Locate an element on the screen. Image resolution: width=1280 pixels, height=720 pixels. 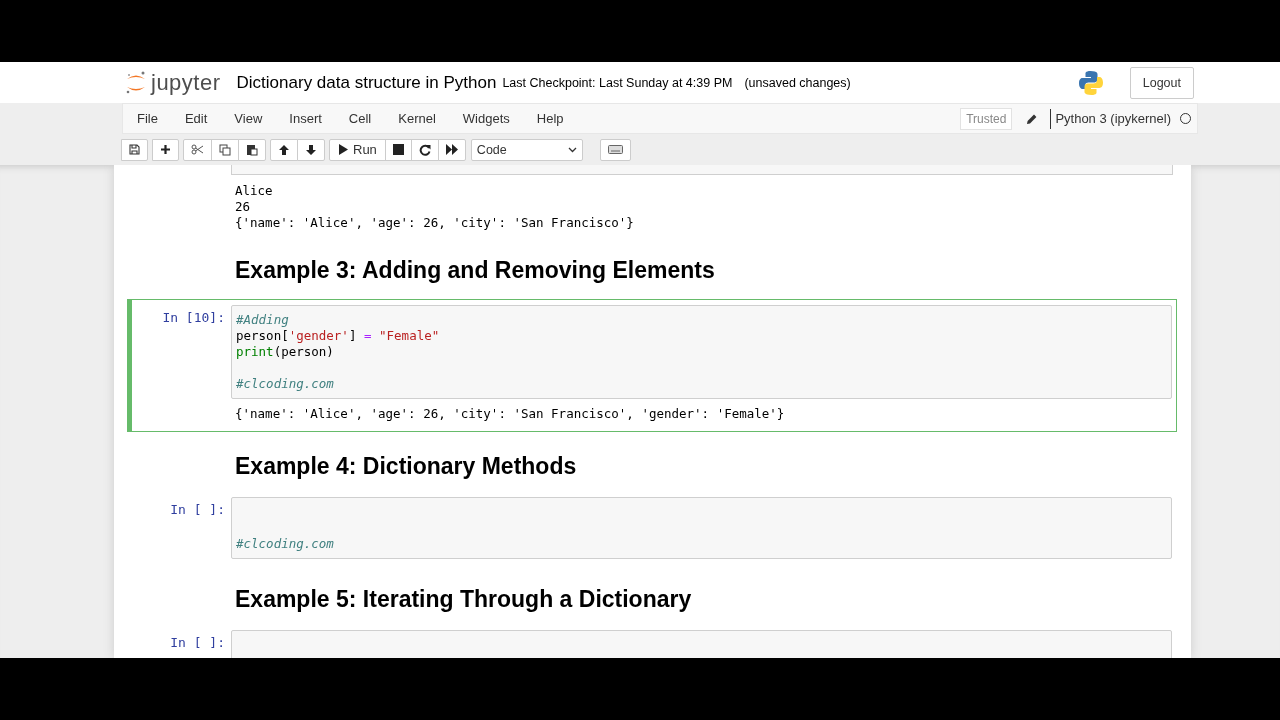
paste-button is located at coordinates (252, 149).